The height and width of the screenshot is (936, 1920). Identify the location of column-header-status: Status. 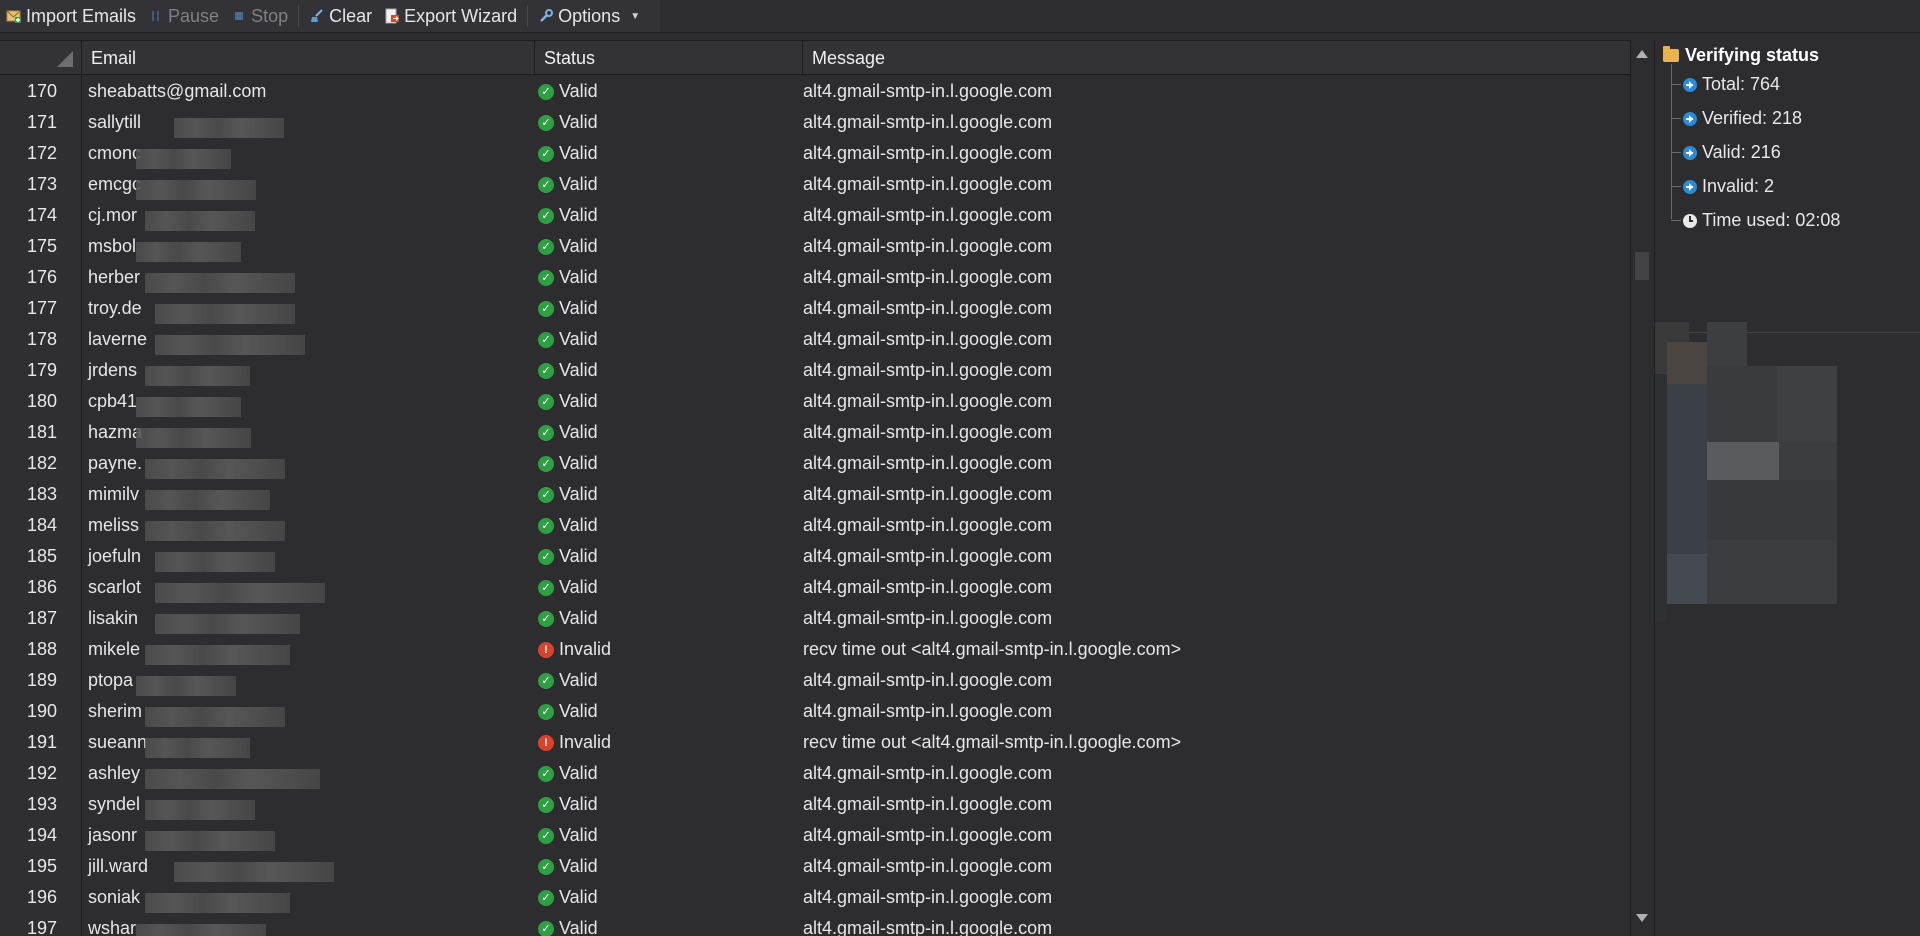
(669, 58).